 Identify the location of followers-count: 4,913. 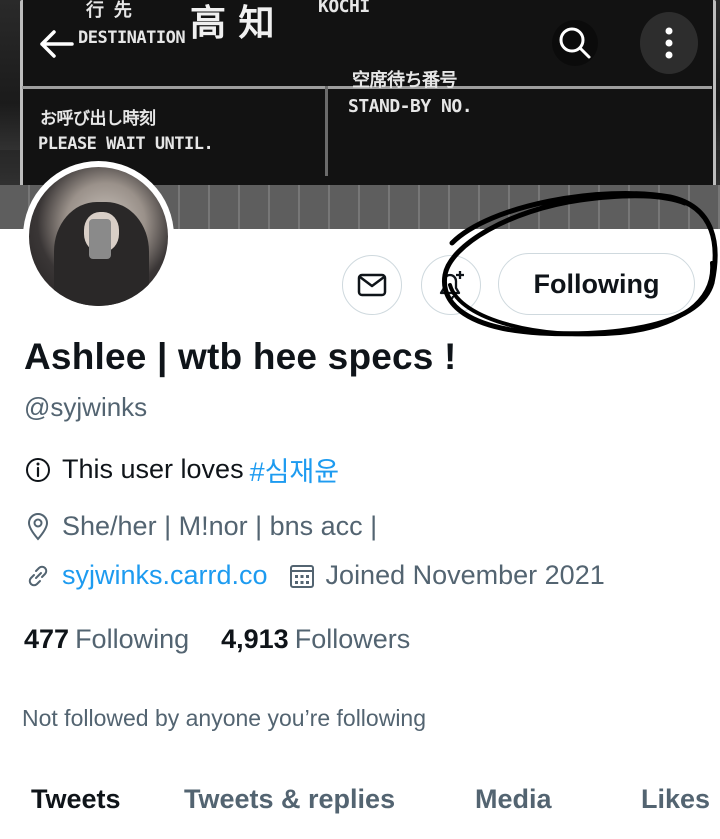
(255, 639).